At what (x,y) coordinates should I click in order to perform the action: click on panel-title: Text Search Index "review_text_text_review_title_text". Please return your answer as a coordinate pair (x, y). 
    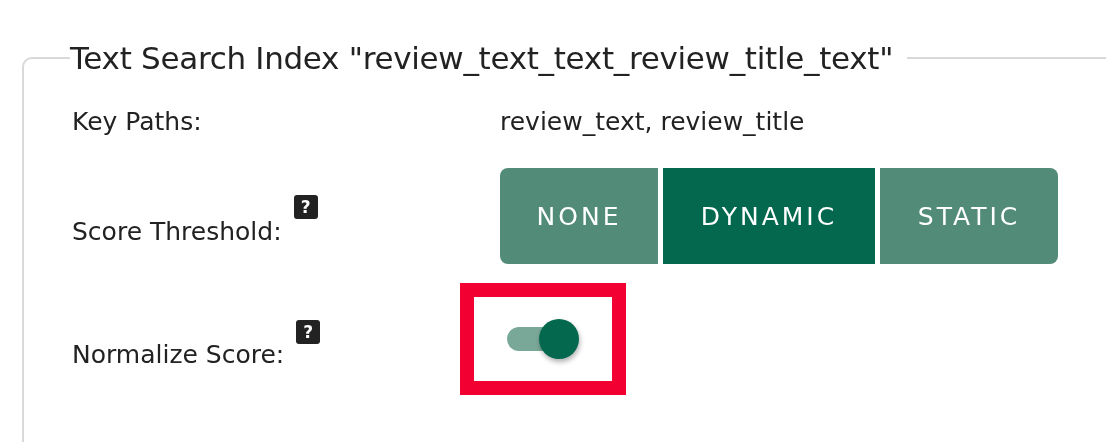
    Looking at the image, I should click on (482, 58).